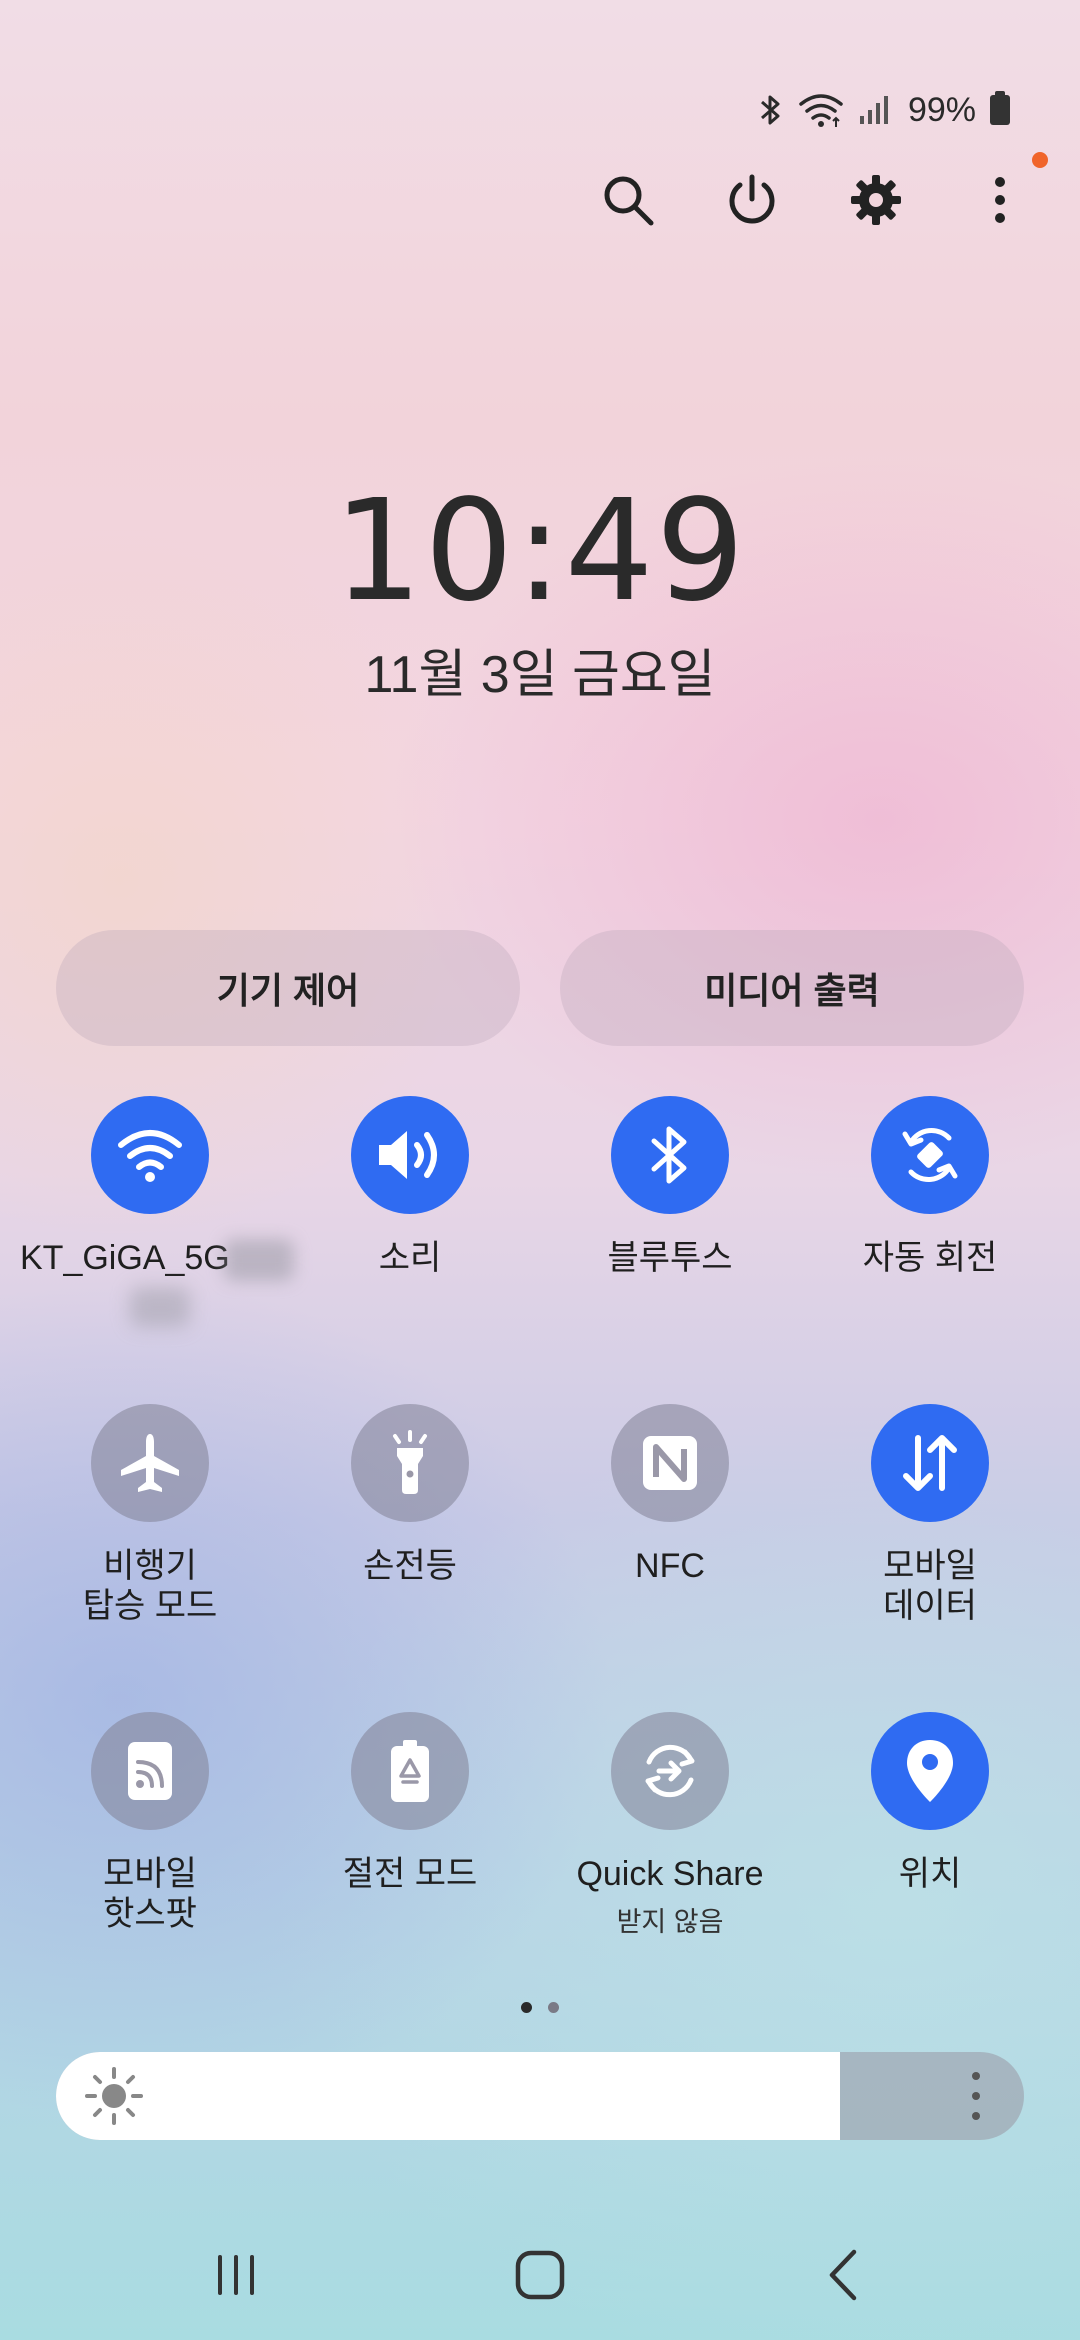  I want to click on tile-location-toggle, so click(930, 1771).